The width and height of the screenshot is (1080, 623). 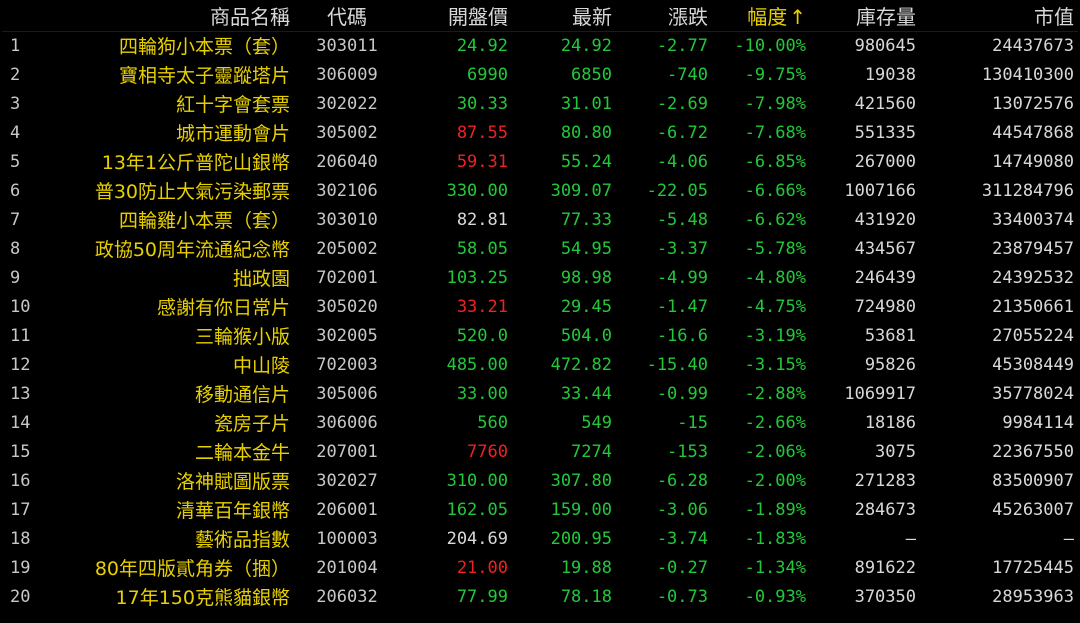 What do you see at coordinates (1033, 306) in the screenshot?
I see `market-value: 21350661` at bounding box center [1033, 306].